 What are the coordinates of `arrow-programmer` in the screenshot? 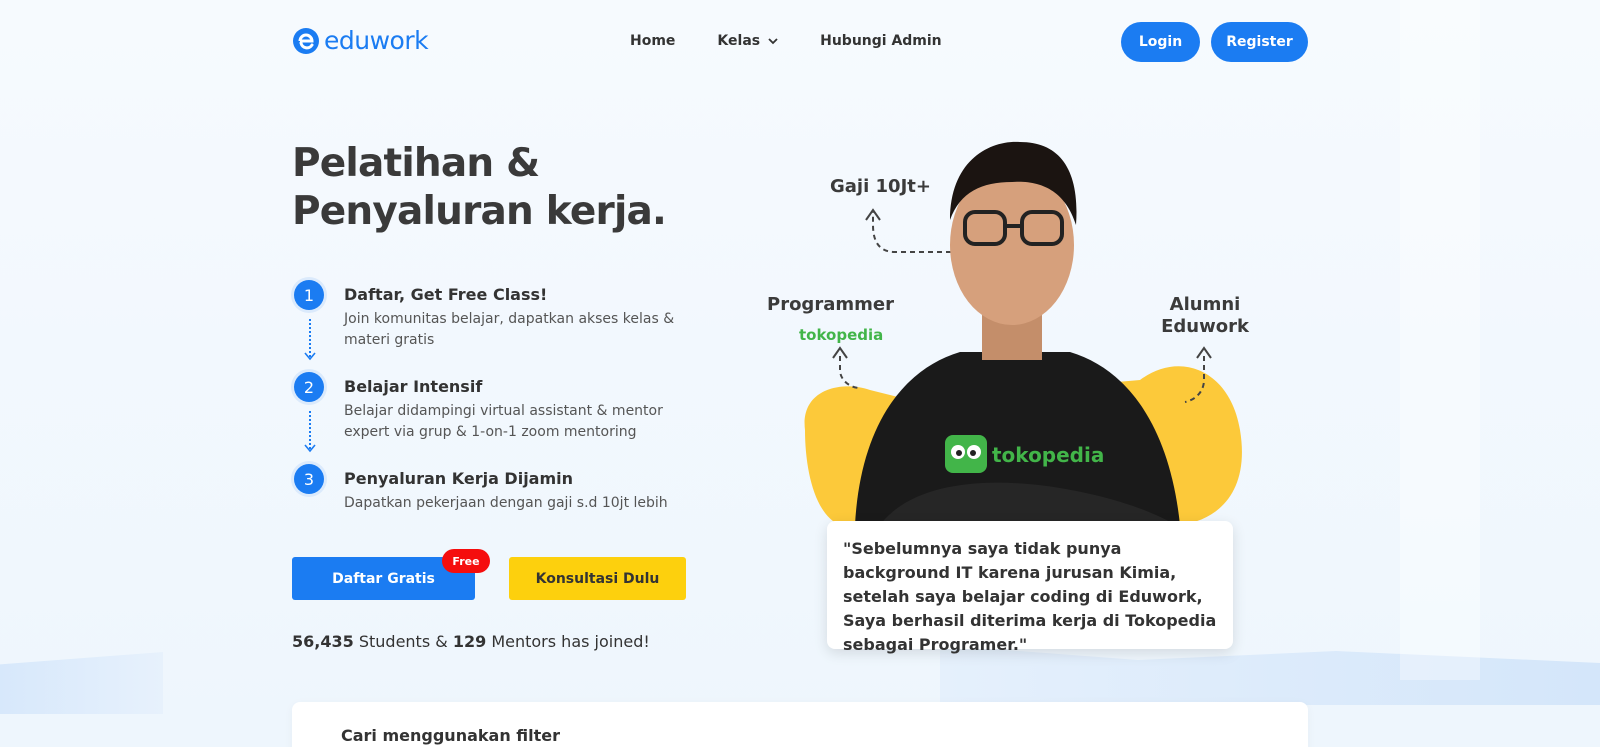 It's located at (850, 372).